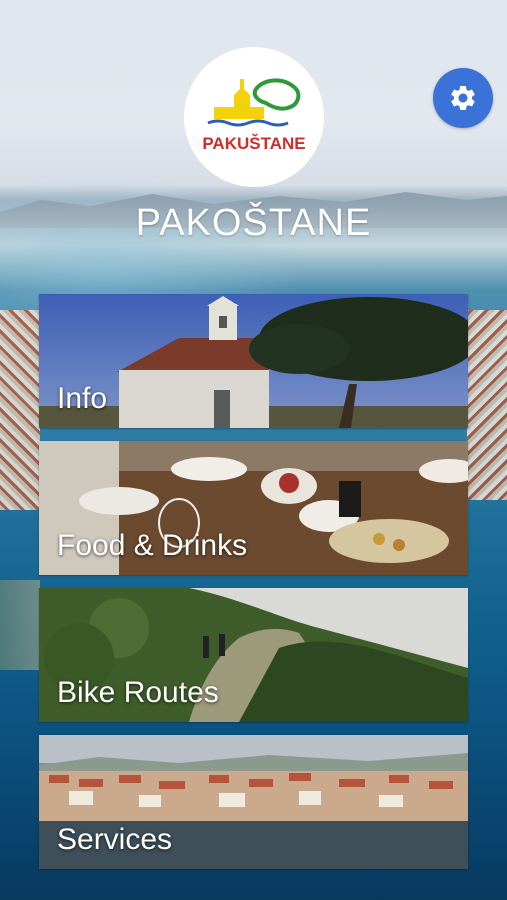 This screenshot has width=507, height=900. Describe the element at coordinates (253, 361) in the screenshot. I see `menu-item-info: Info` at that location.